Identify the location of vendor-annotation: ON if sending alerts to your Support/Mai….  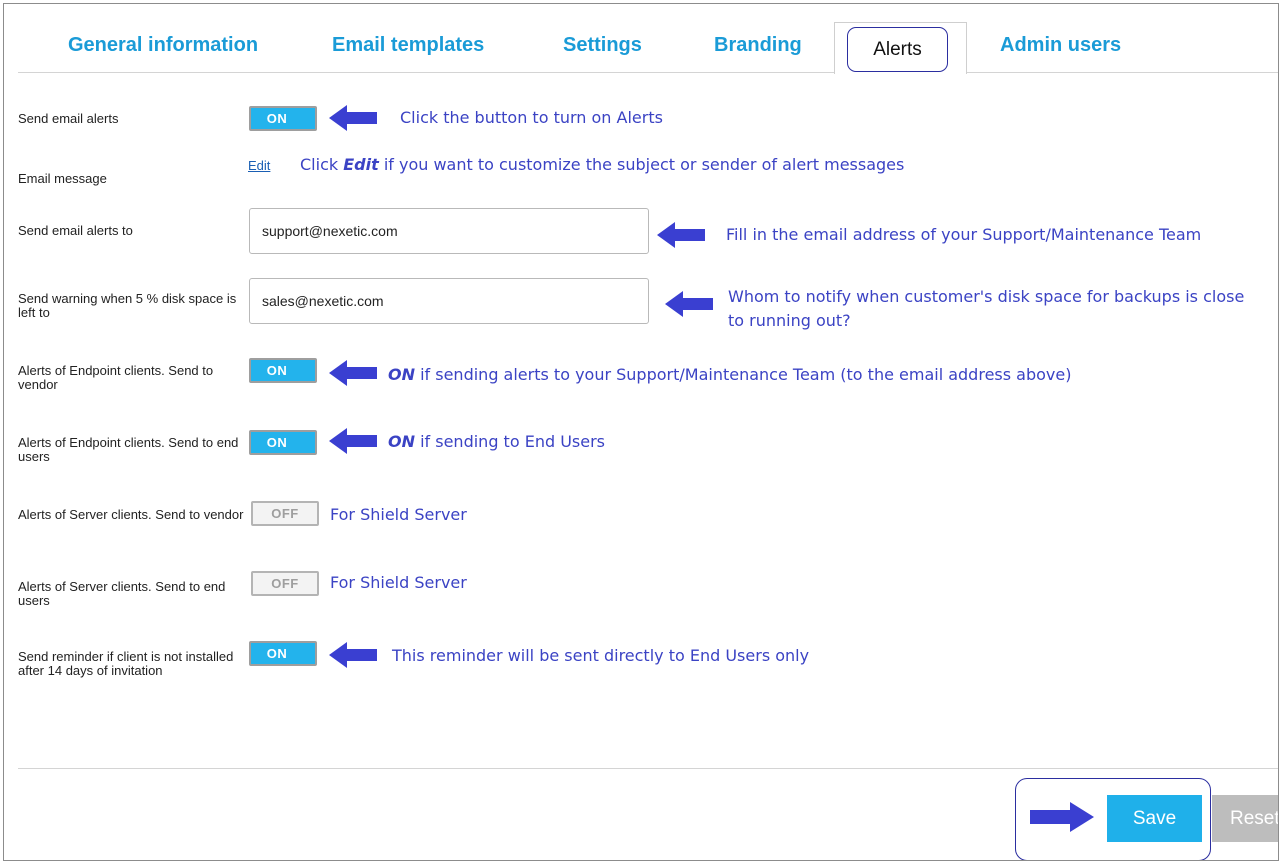
(729, 374).